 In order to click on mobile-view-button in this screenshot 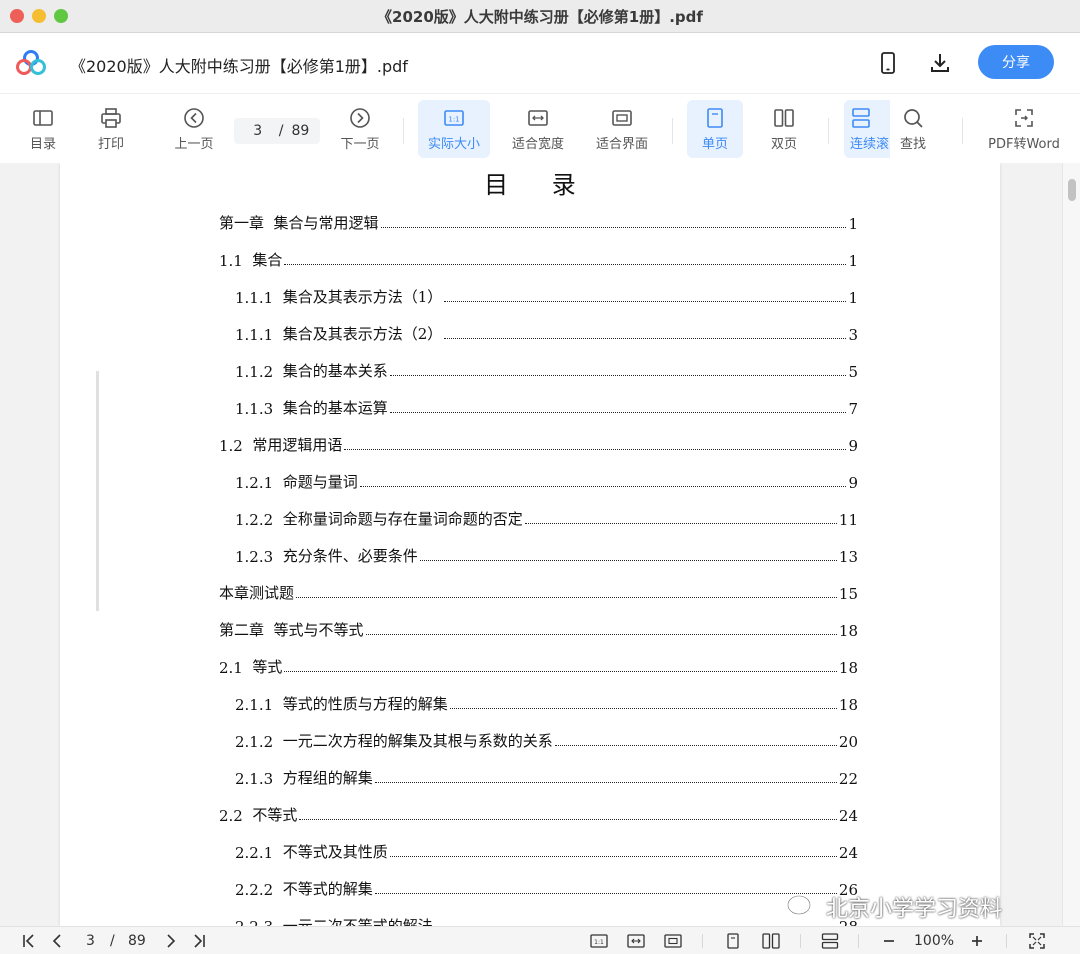, I will do `click(888, 63)`.